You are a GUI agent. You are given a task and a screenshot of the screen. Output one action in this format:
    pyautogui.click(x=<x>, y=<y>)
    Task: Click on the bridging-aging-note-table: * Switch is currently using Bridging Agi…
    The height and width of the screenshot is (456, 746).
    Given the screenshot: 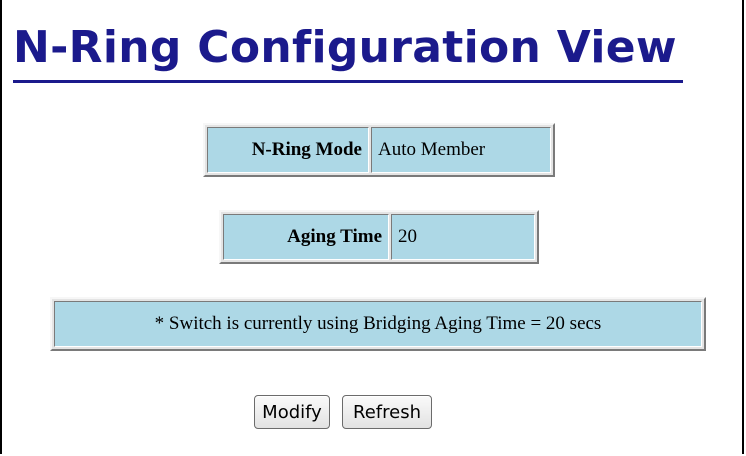 What is the action you would take?
    pyautogui.click(x=378, y=324)
    